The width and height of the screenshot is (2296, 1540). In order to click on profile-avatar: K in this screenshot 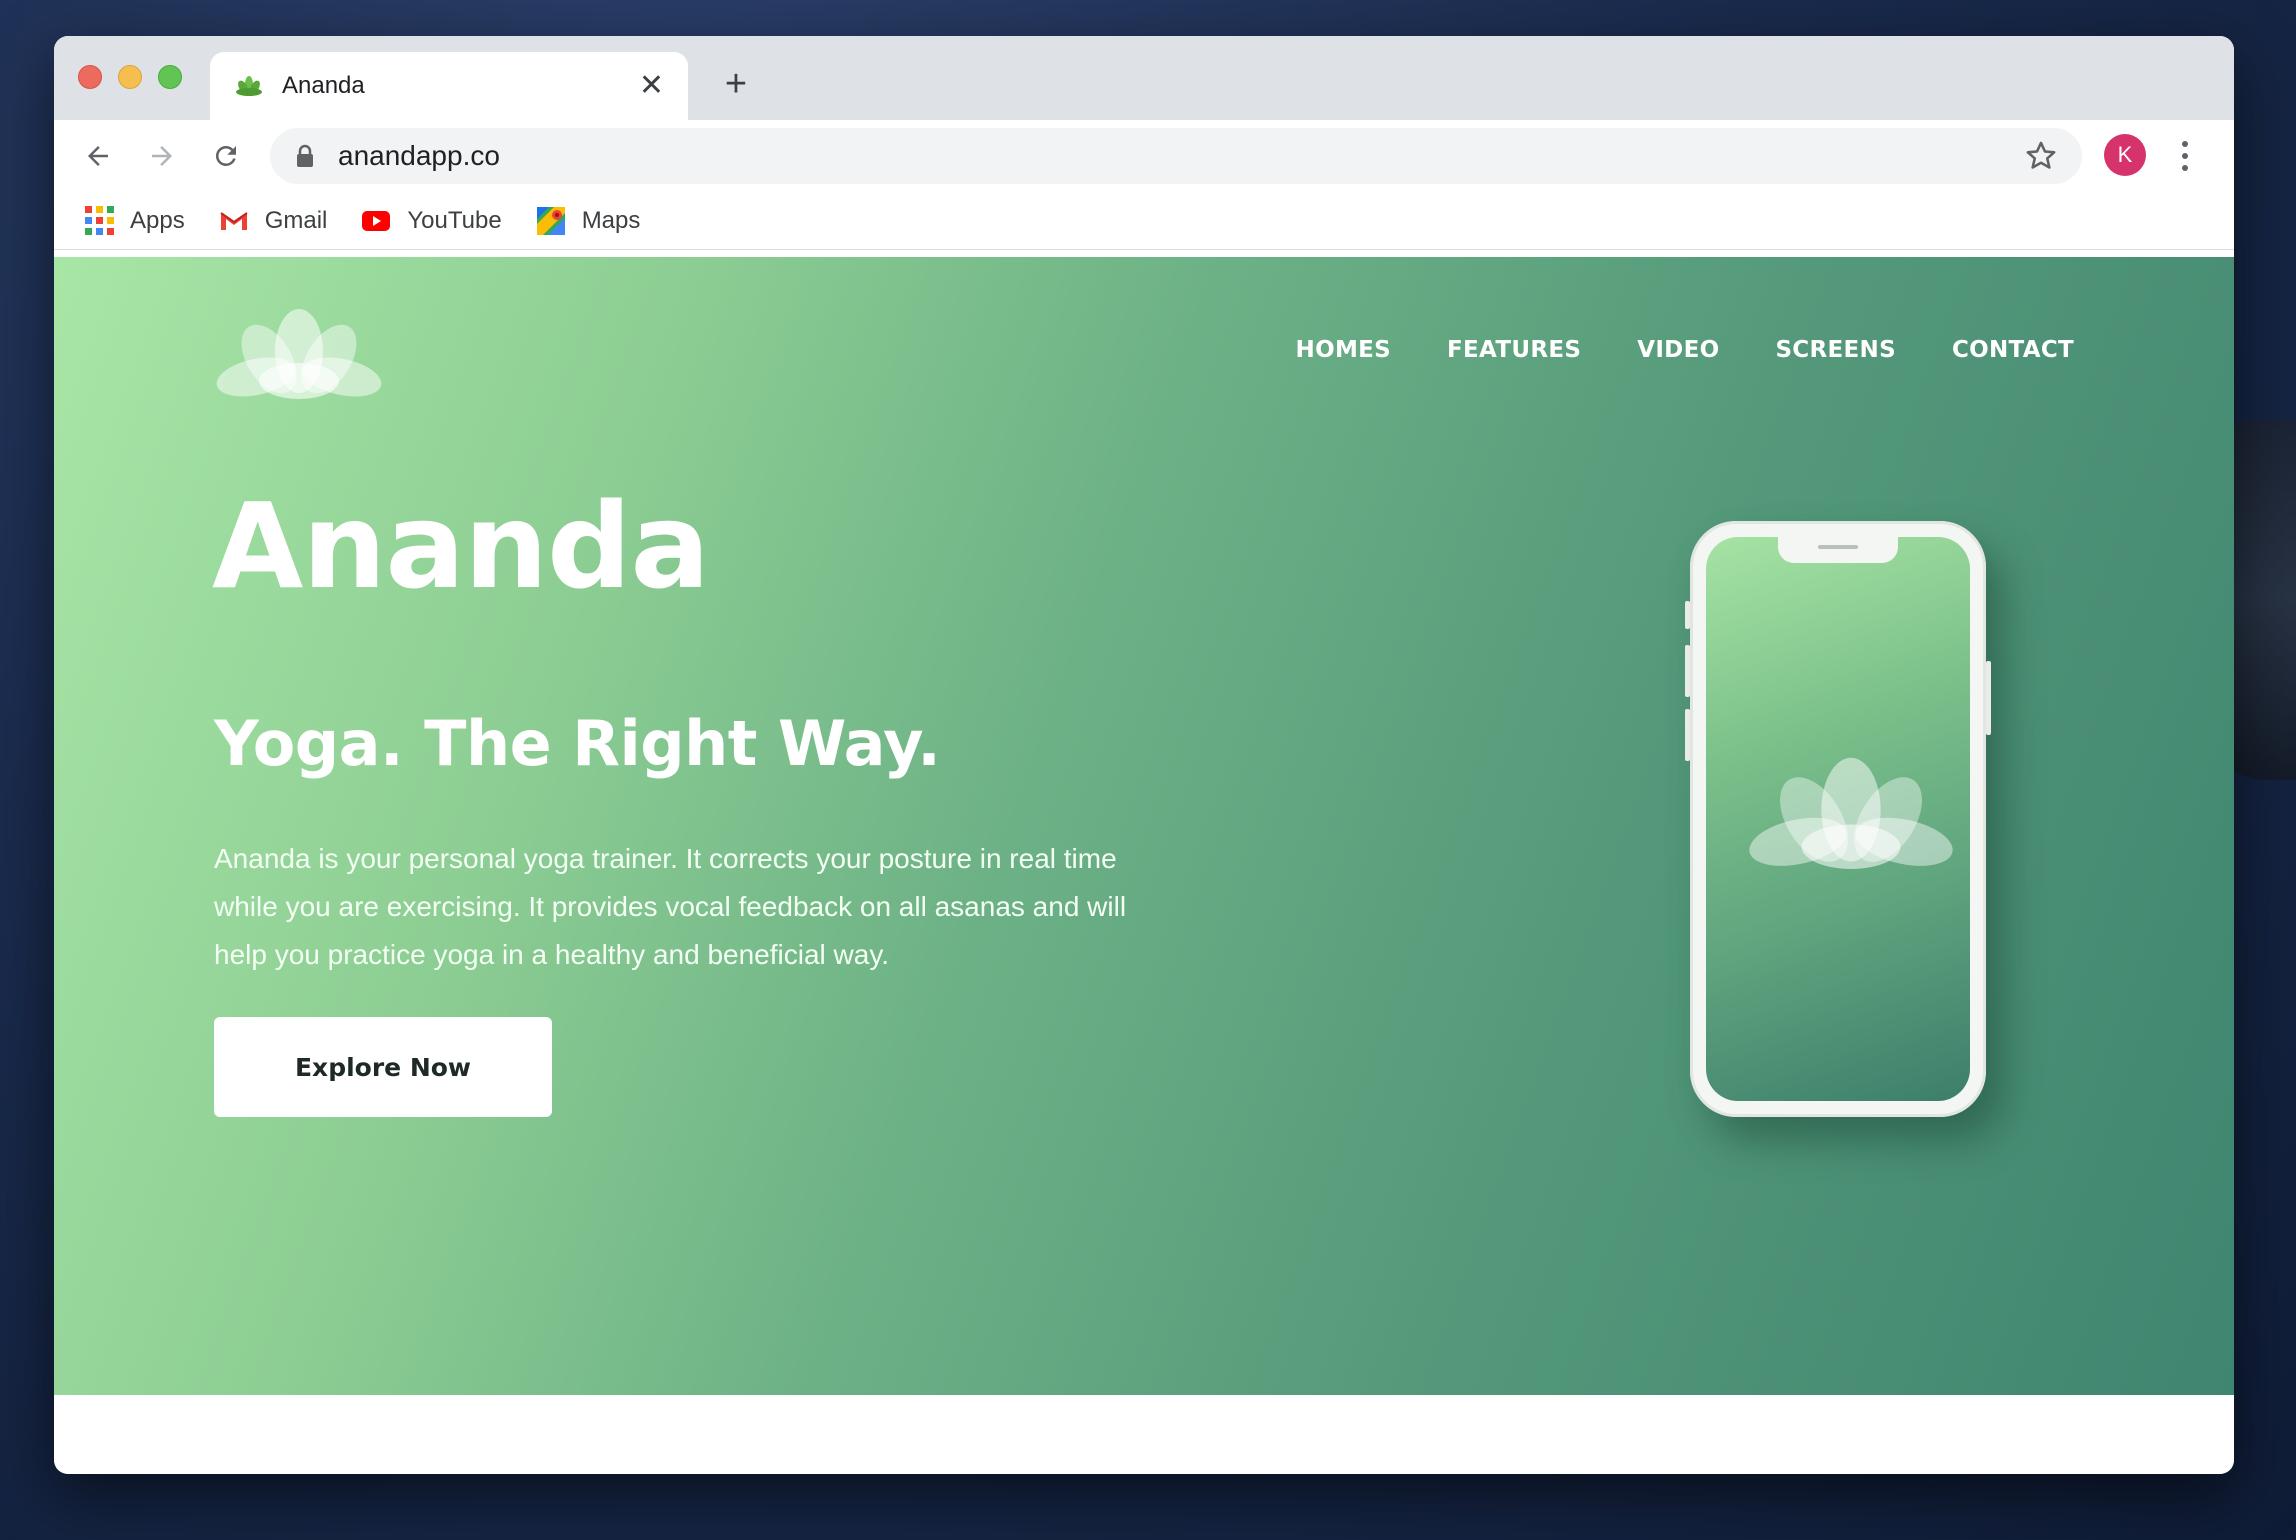, I will do `click(2125, 155)`.